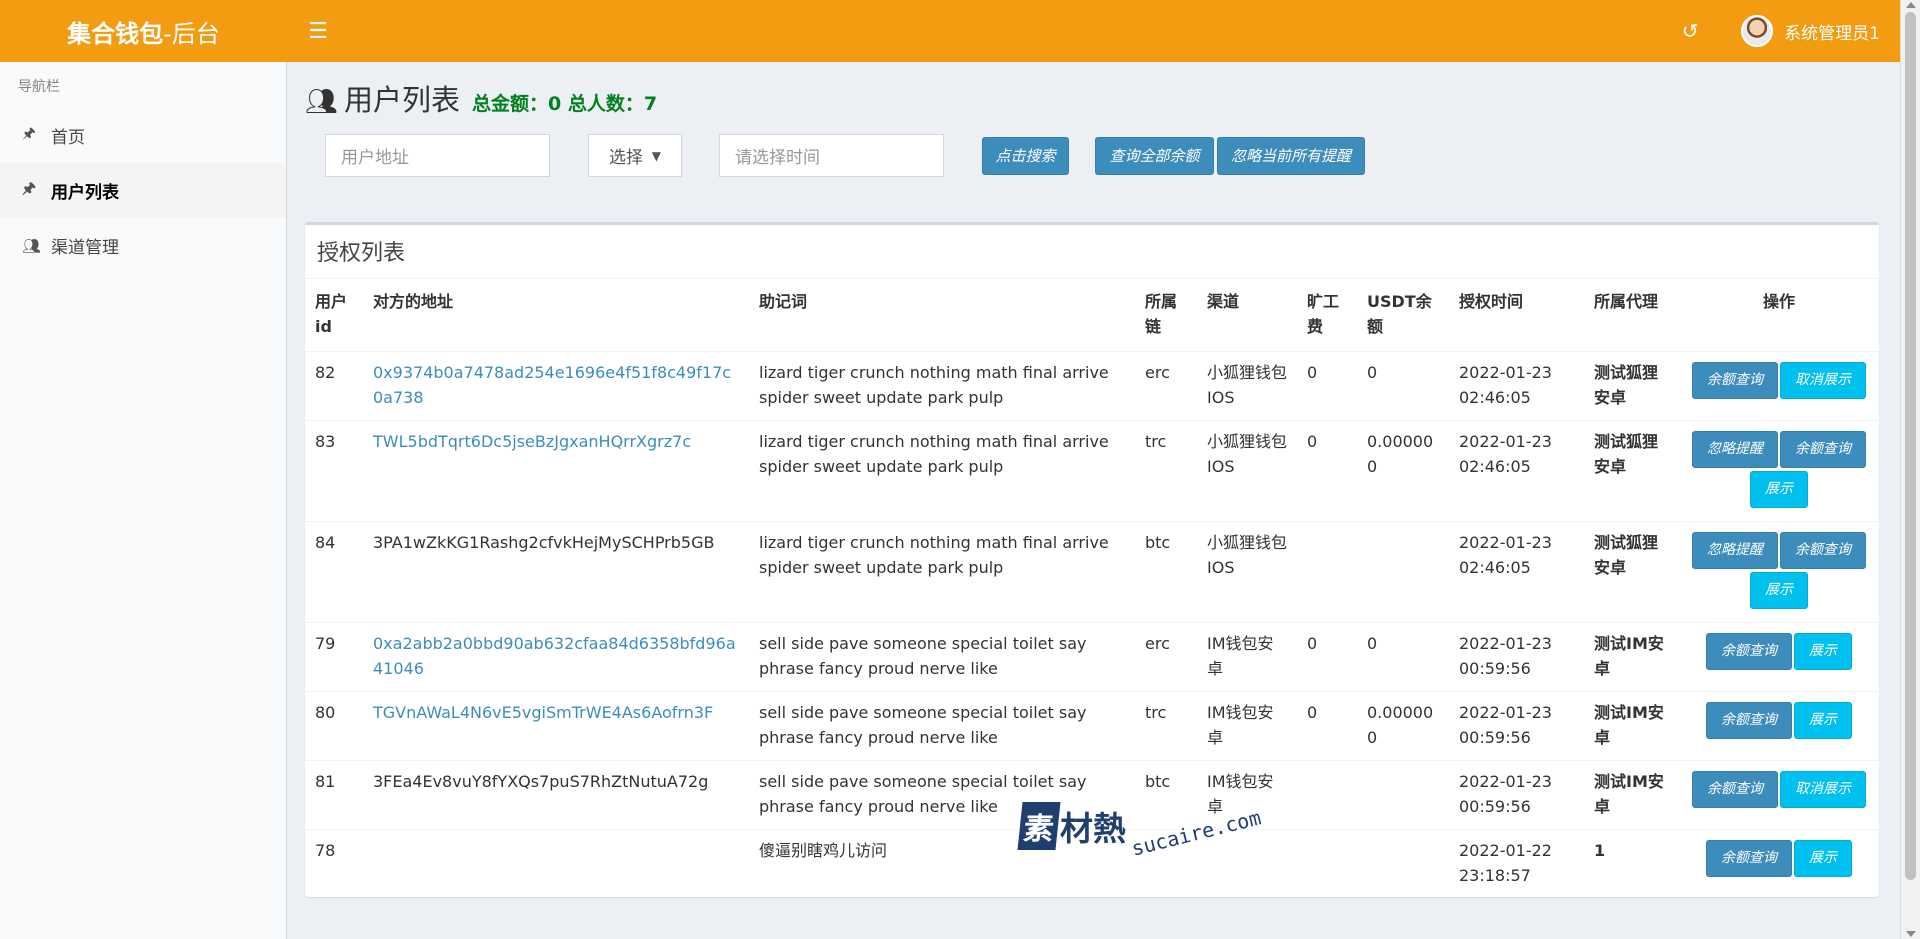  Describe the element at coordinates (532, 441) in the screenshot. I see `address-link: TWL5bdTqrt6Dc5jseBzJgxanHQrrXgrz7c` at that location.